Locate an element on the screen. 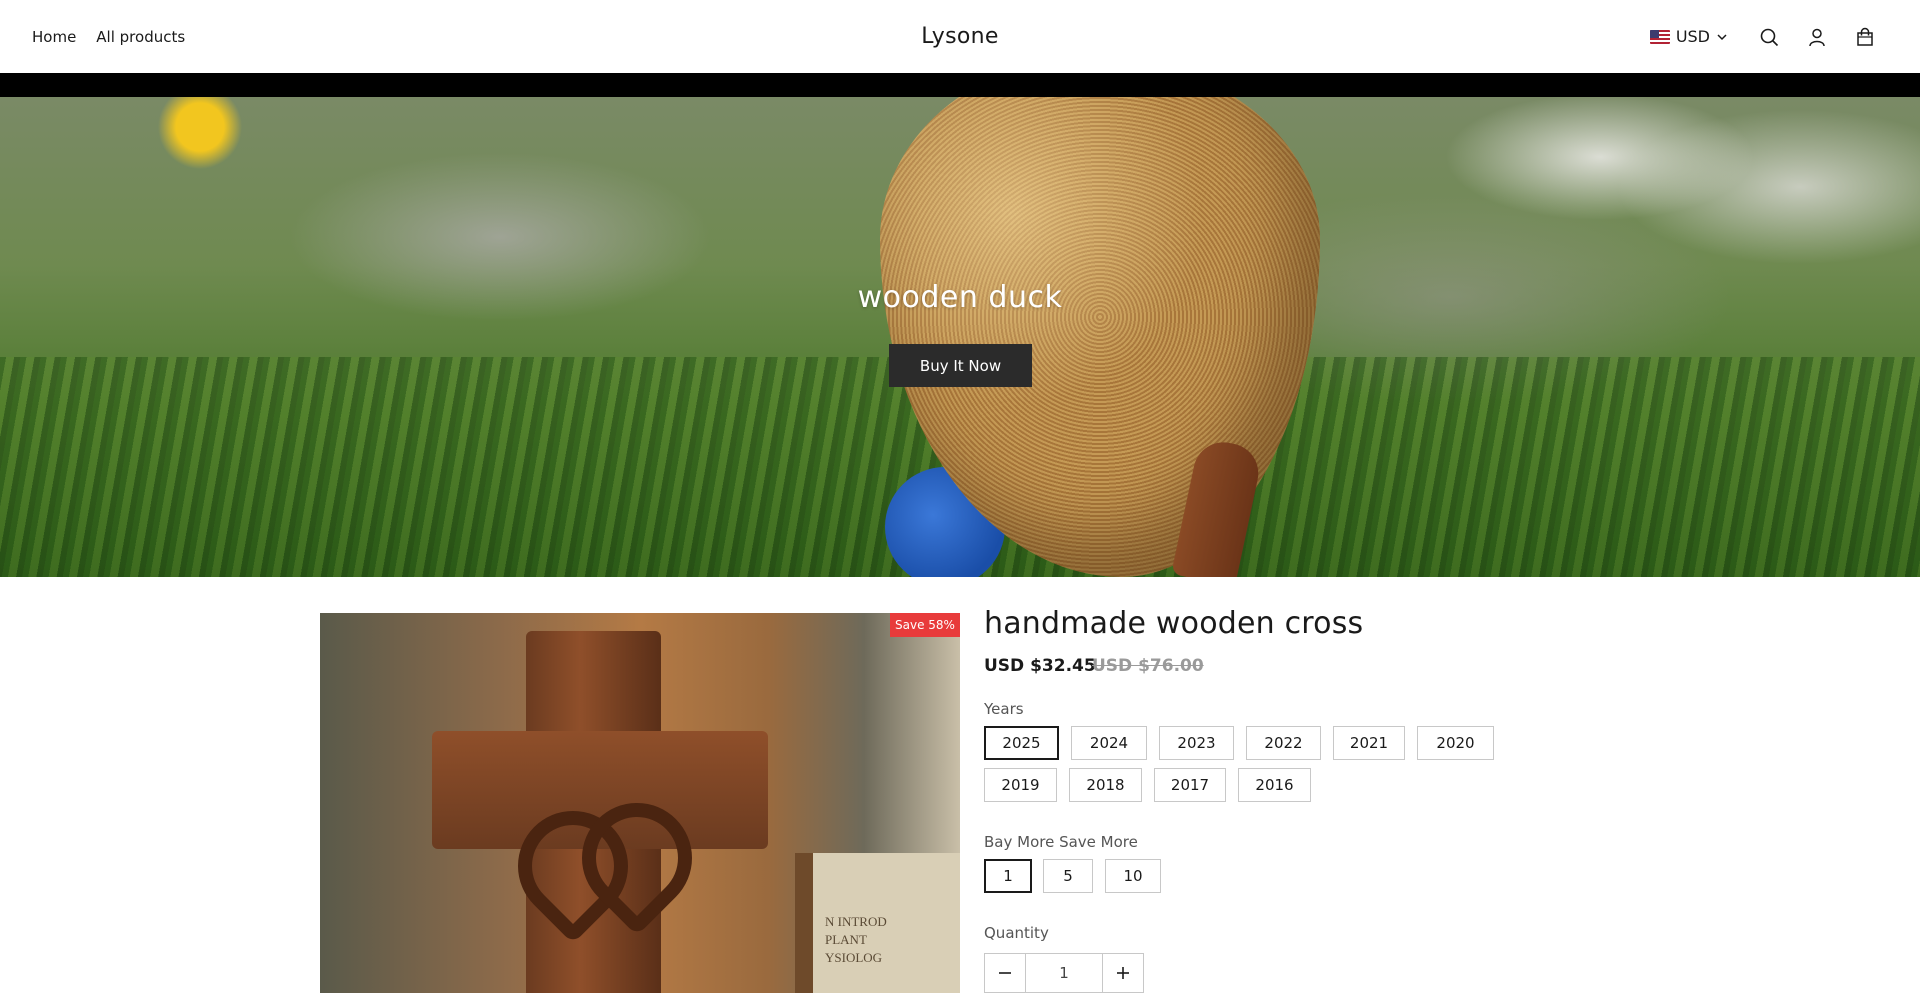 Image resolution: width=1920 pixels, height=993 pixels. year-option-2019: 2019 is located at coordinates (1020, 785).